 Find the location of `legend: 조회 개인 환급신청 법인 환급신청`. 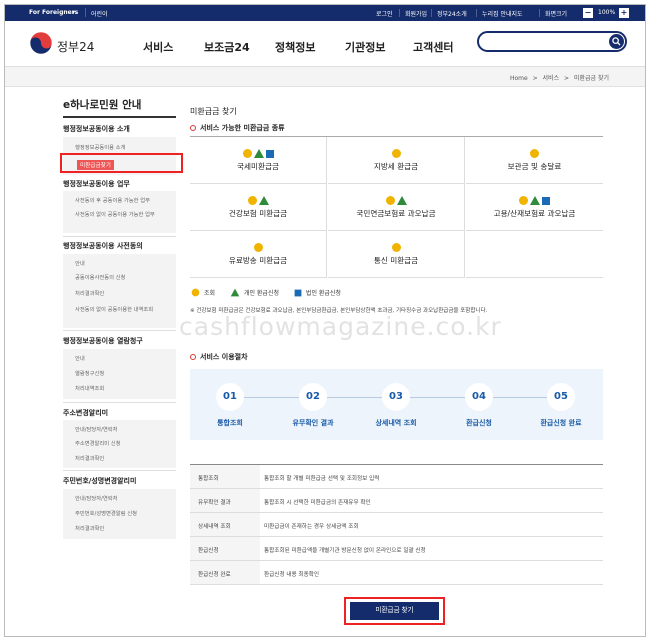

legend: 조회 개인 환급신청 법인 환급신청 is located at coordinates (271, 292).